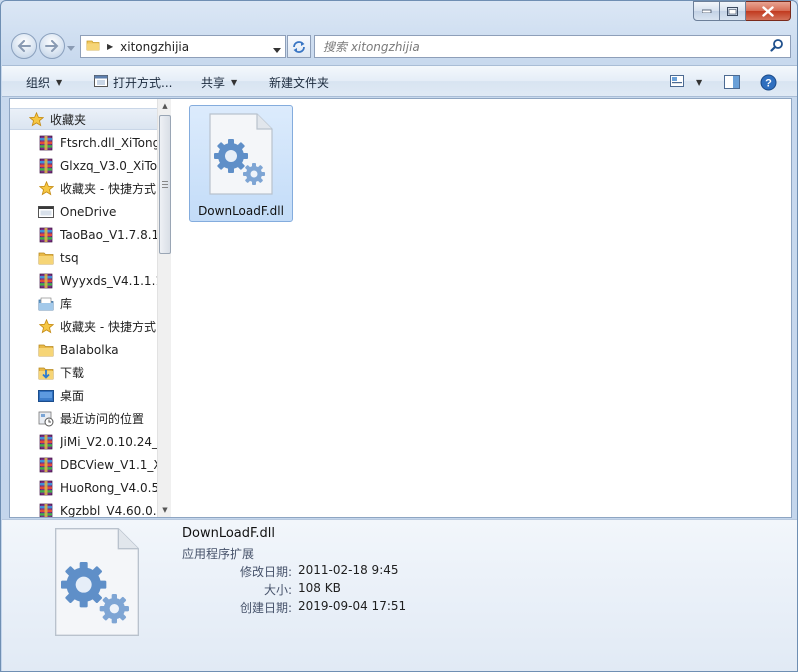 This screenshot has height=672, width=798. What do you see at coordinates (93, 46) in the screenshot?
I see `folder-icon` at bounding box center [93, 46].